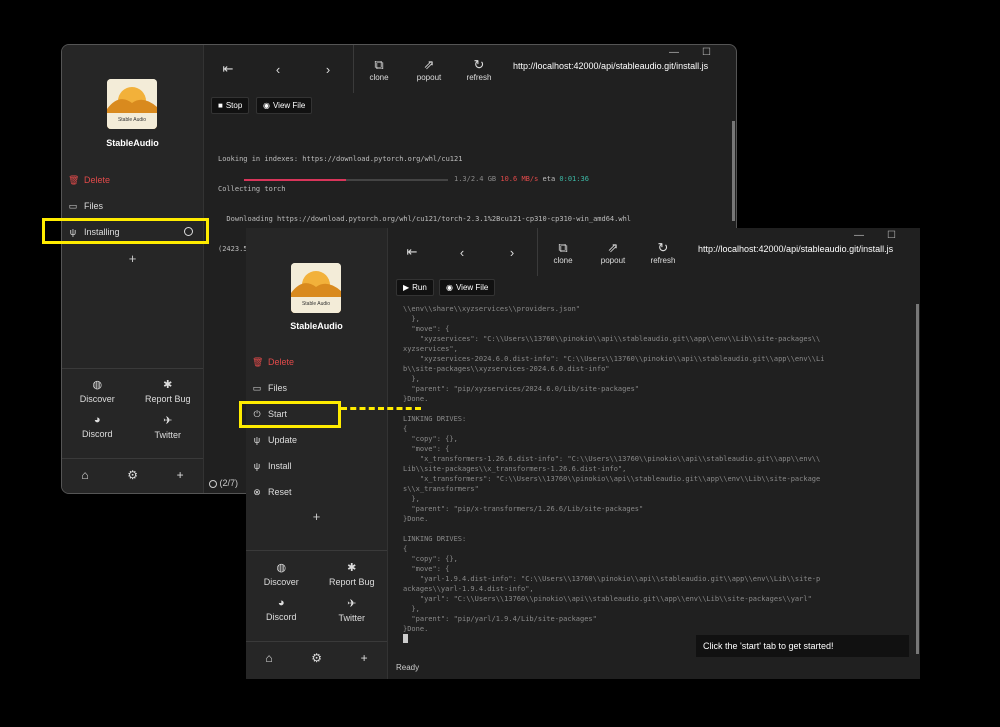  I want to click on download-progress-bar, so click(346, 180).